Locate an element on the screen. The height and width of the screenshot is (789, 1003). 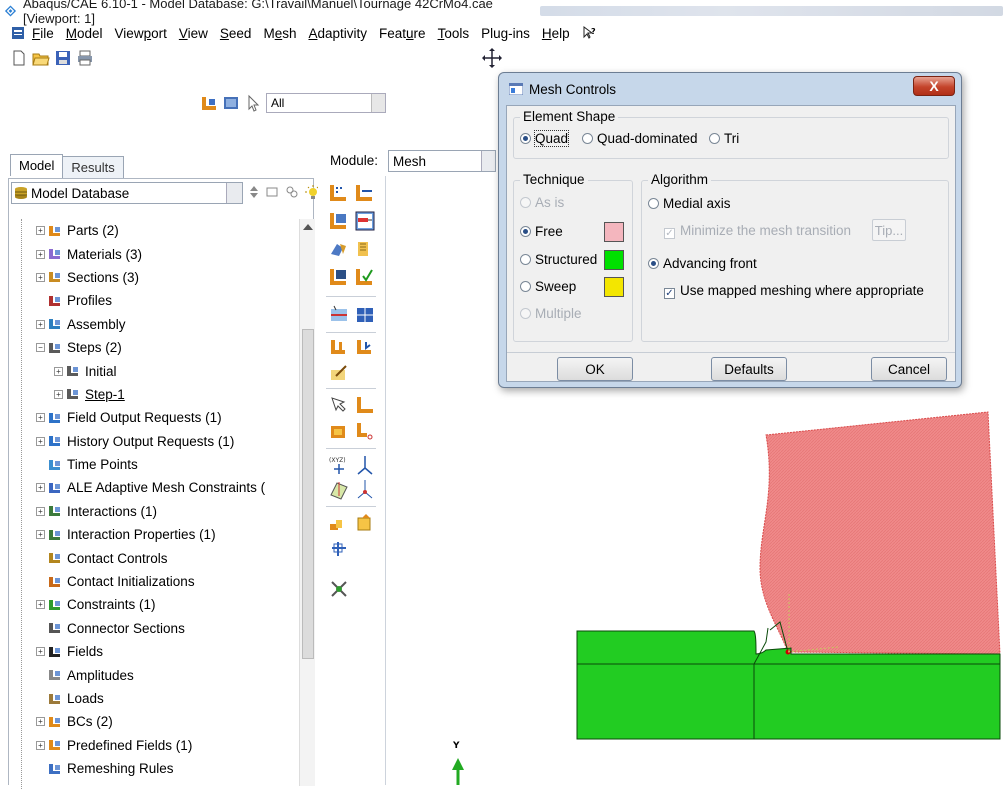
radio-advancing-front: Advancing front is located at coordinates (702, 263).